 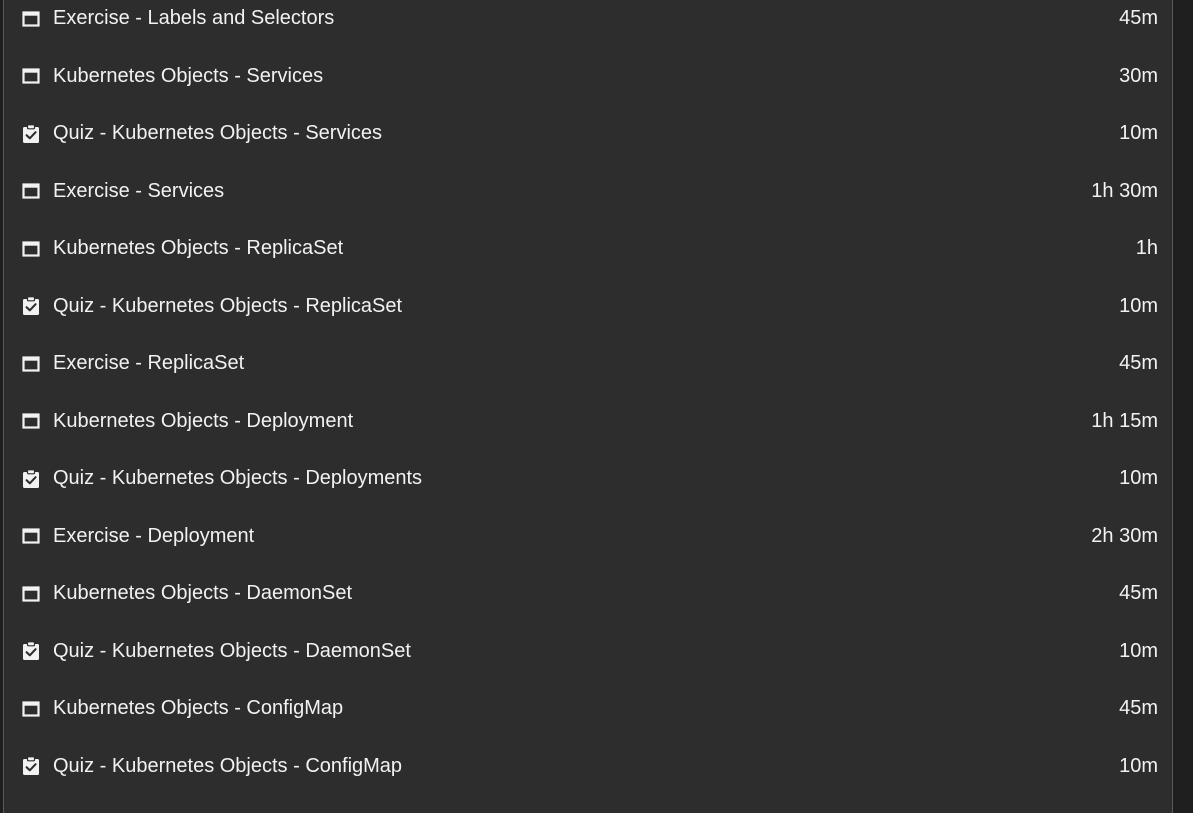 I want to click on item-title: Kubernetes Objects - Deployment, so click(x=203, y=420).